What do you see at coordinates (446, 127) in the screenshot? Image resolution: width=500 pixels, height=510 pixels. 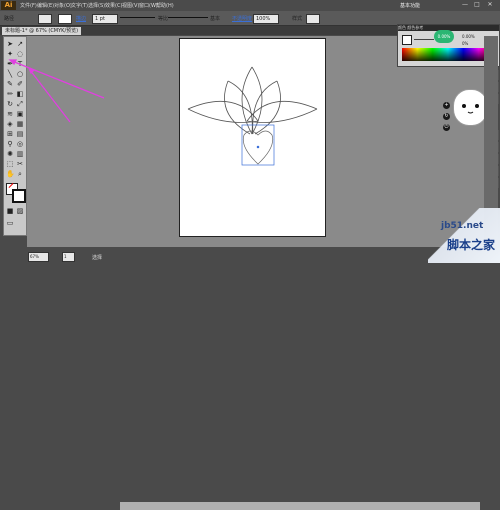 I see `power-icon: ⏻` at bounding box center [446, 127].